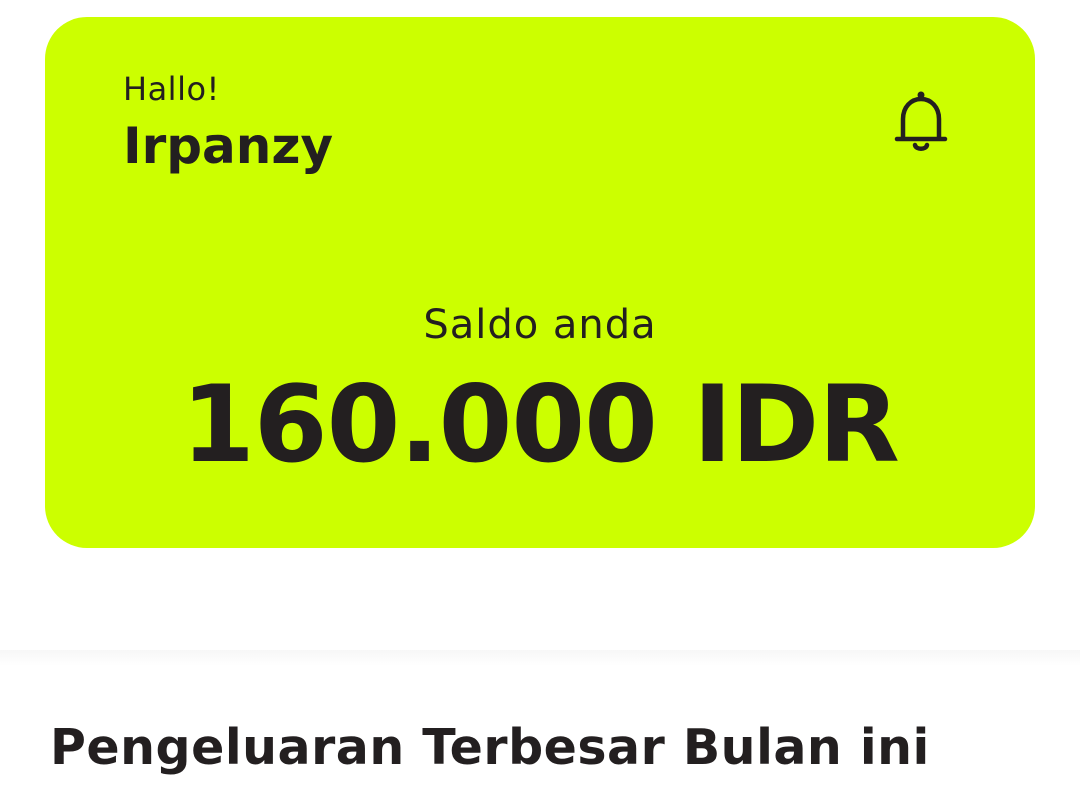 The width and height of the screenshot is (1080, 810). Describe the element at coordinates (490, 747) in the screenshot. I see `section-title: Pengeluaran Terbesar Bulan ini` at that location.